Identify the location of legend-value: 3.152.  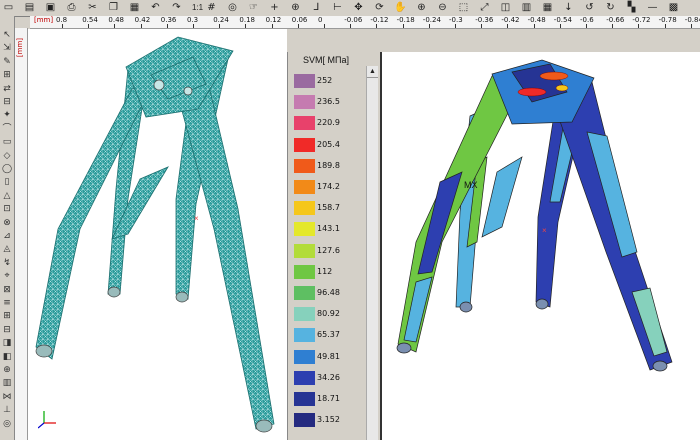
(328, 420).